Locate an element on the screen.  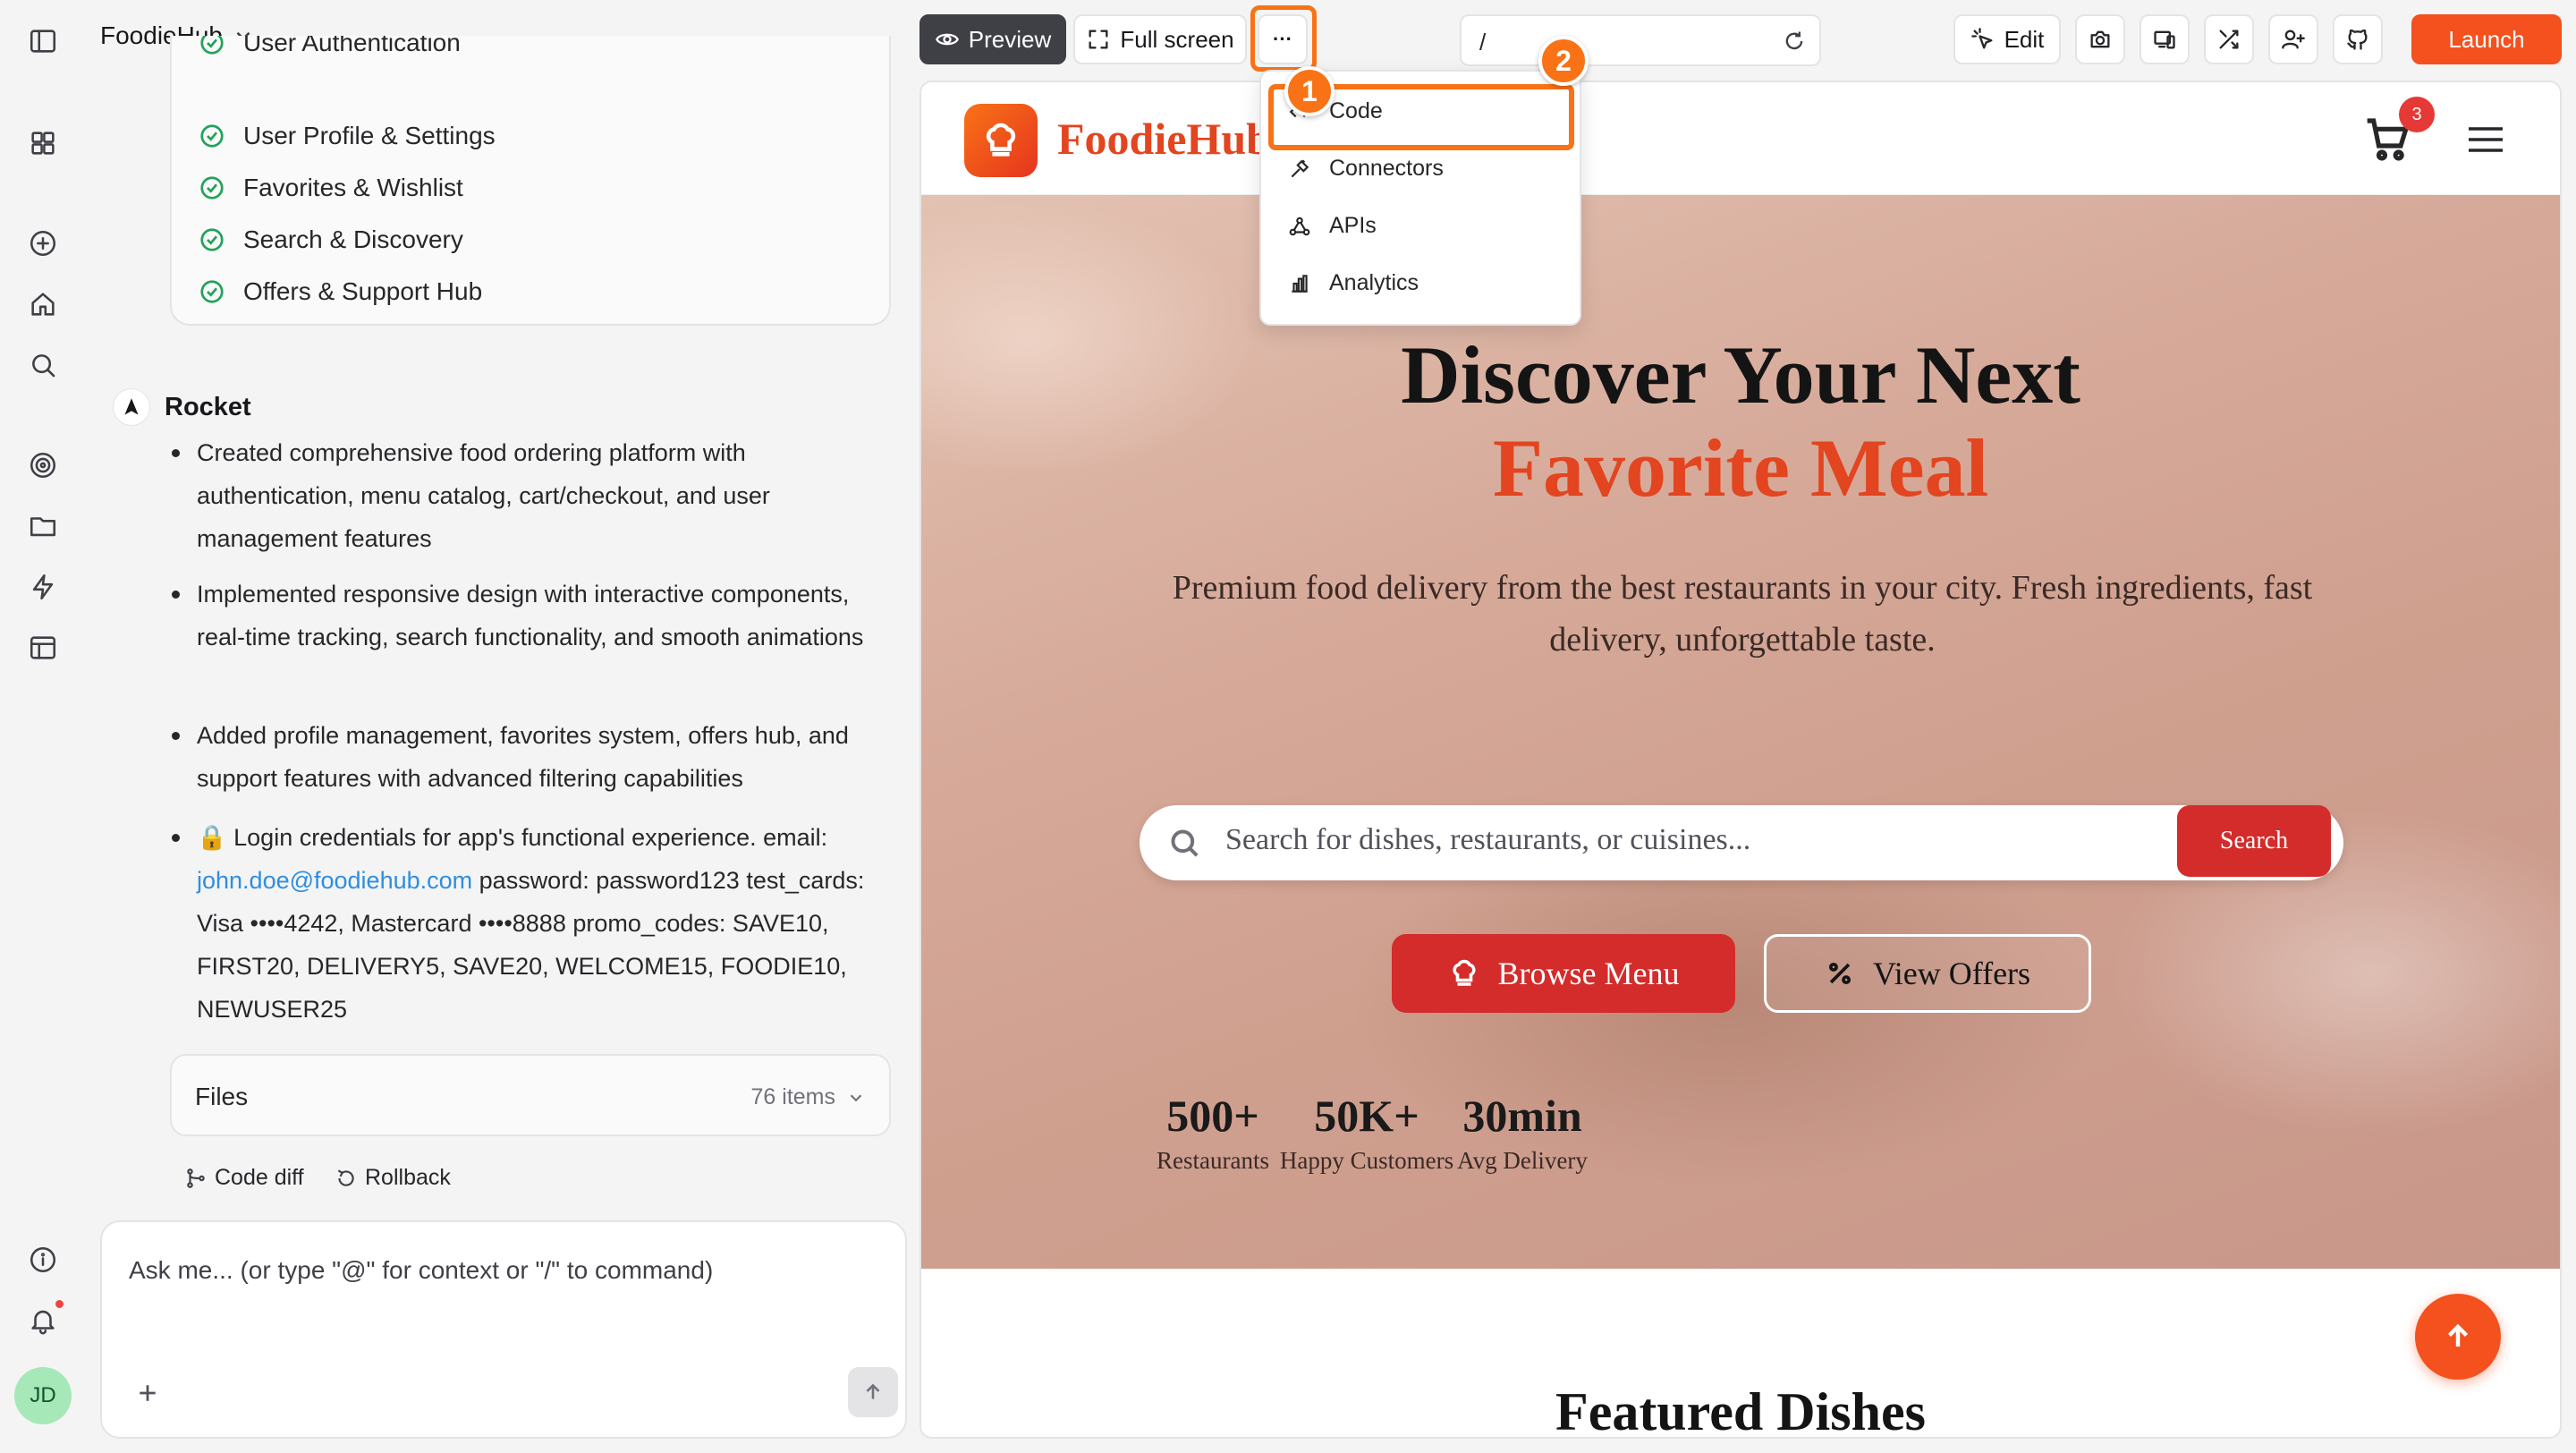
expand-icon is located at coordinates (1098, 39).